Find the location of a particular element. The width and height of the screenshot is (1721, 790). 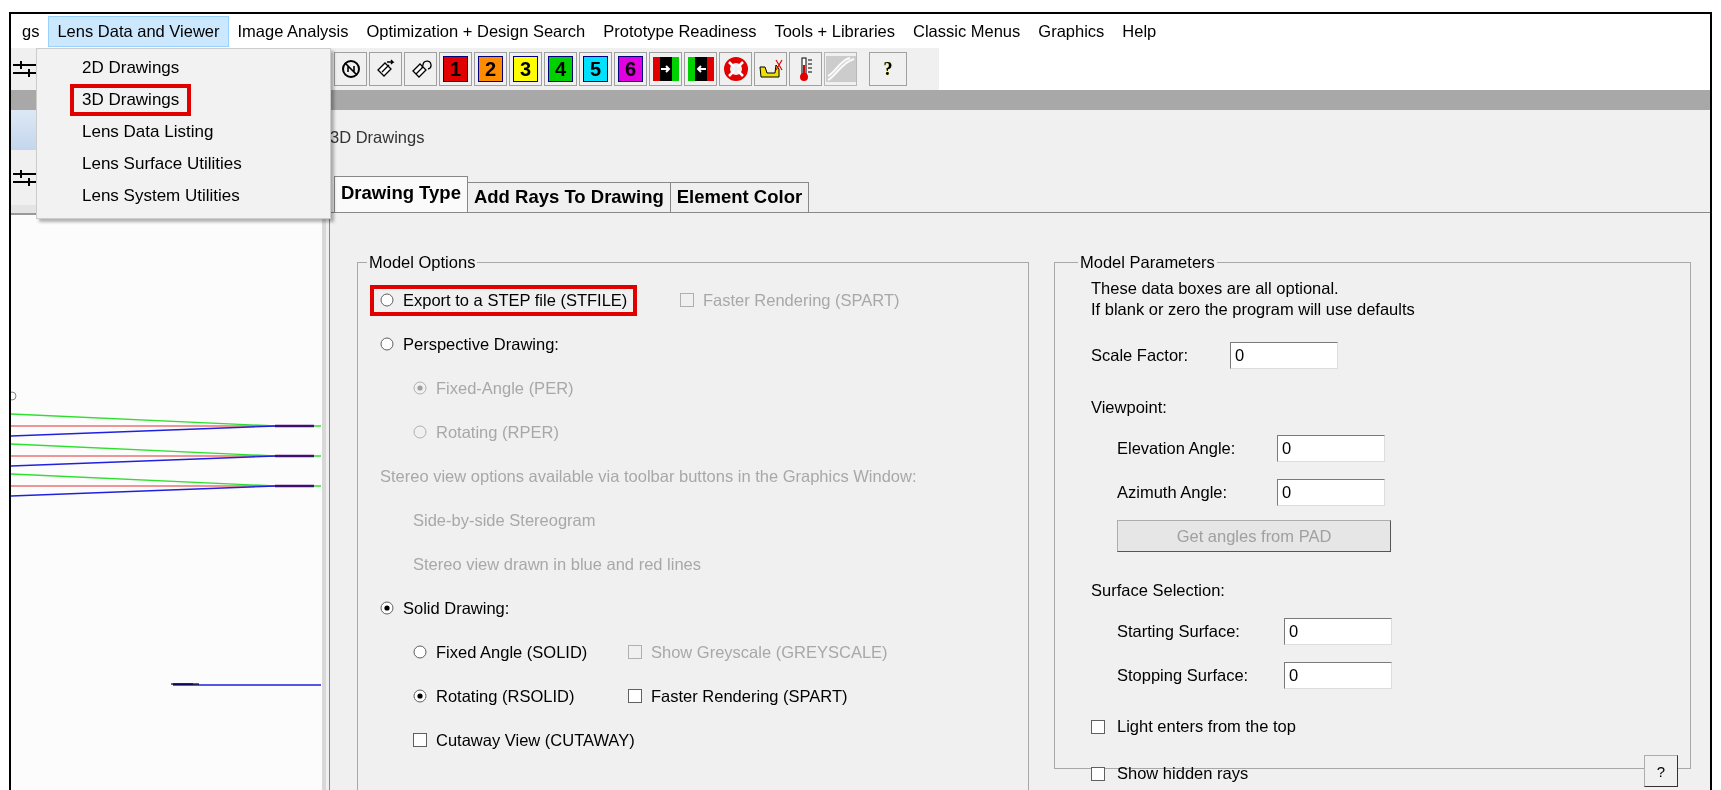

hint-text: Side-by-side Stereogram is located at coordinates (504, 520).